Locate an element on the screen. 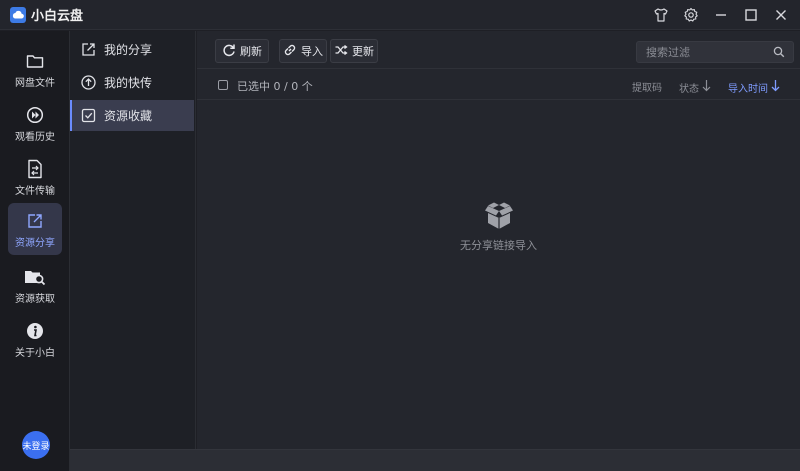  empty-state: 无分享链接导入 is located at coordinates (498, 227).